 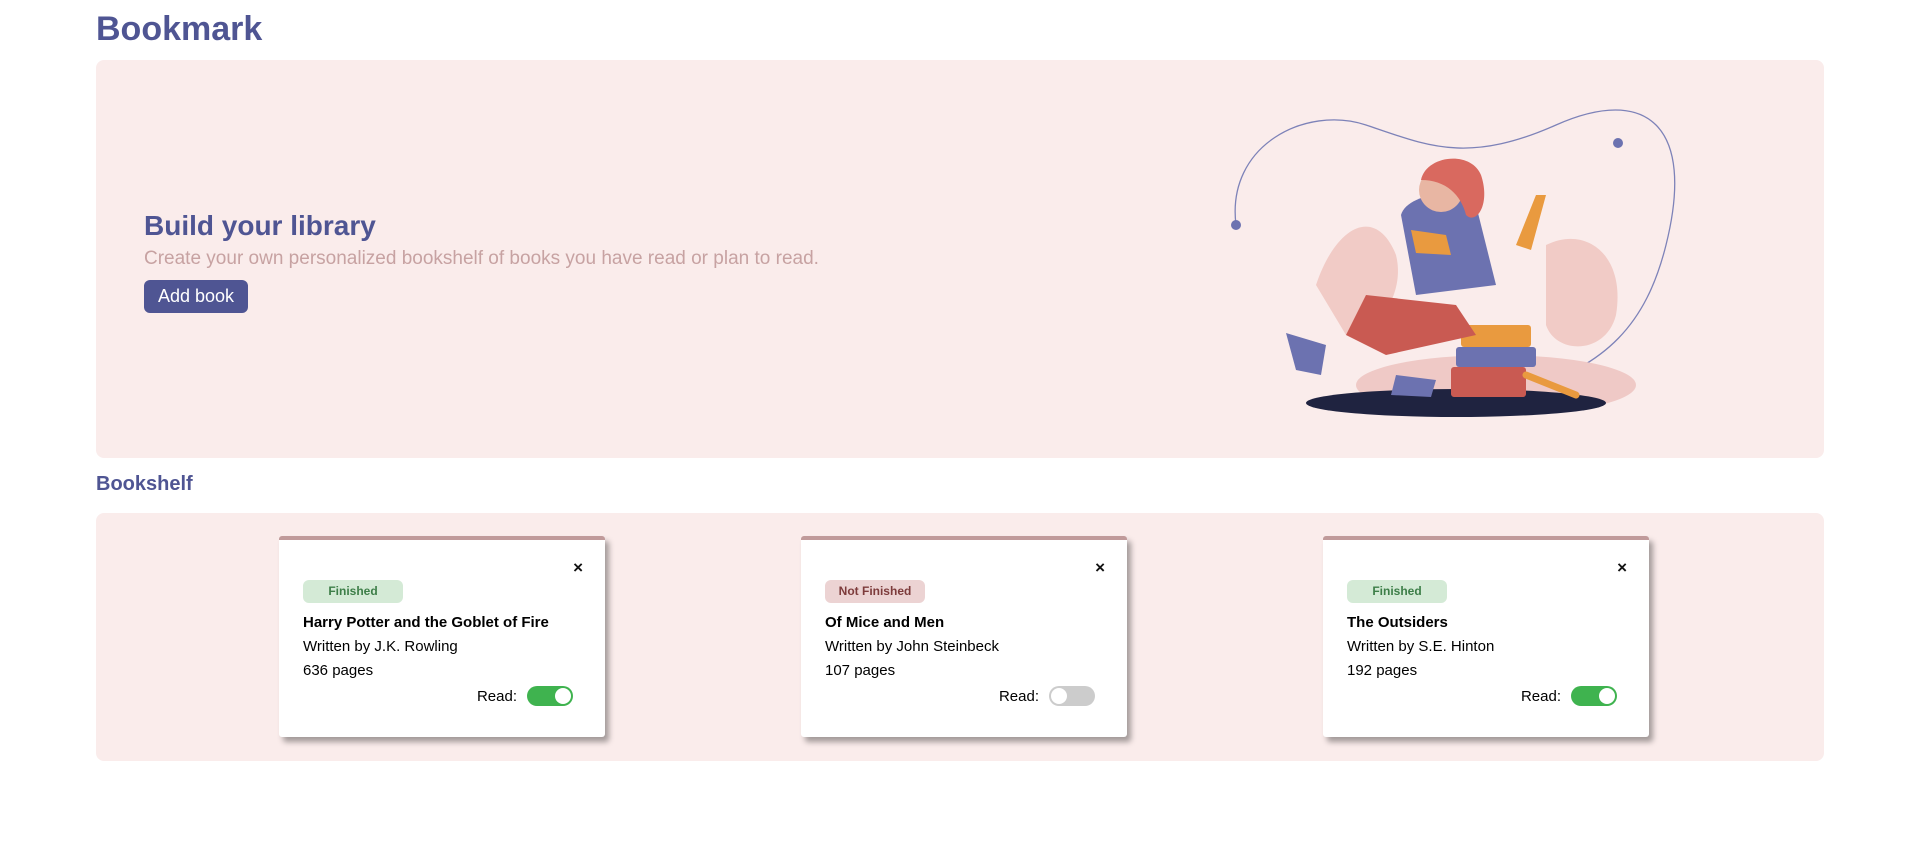 I want to click on book-pages: 636 pages, so click(x=338, y=670).